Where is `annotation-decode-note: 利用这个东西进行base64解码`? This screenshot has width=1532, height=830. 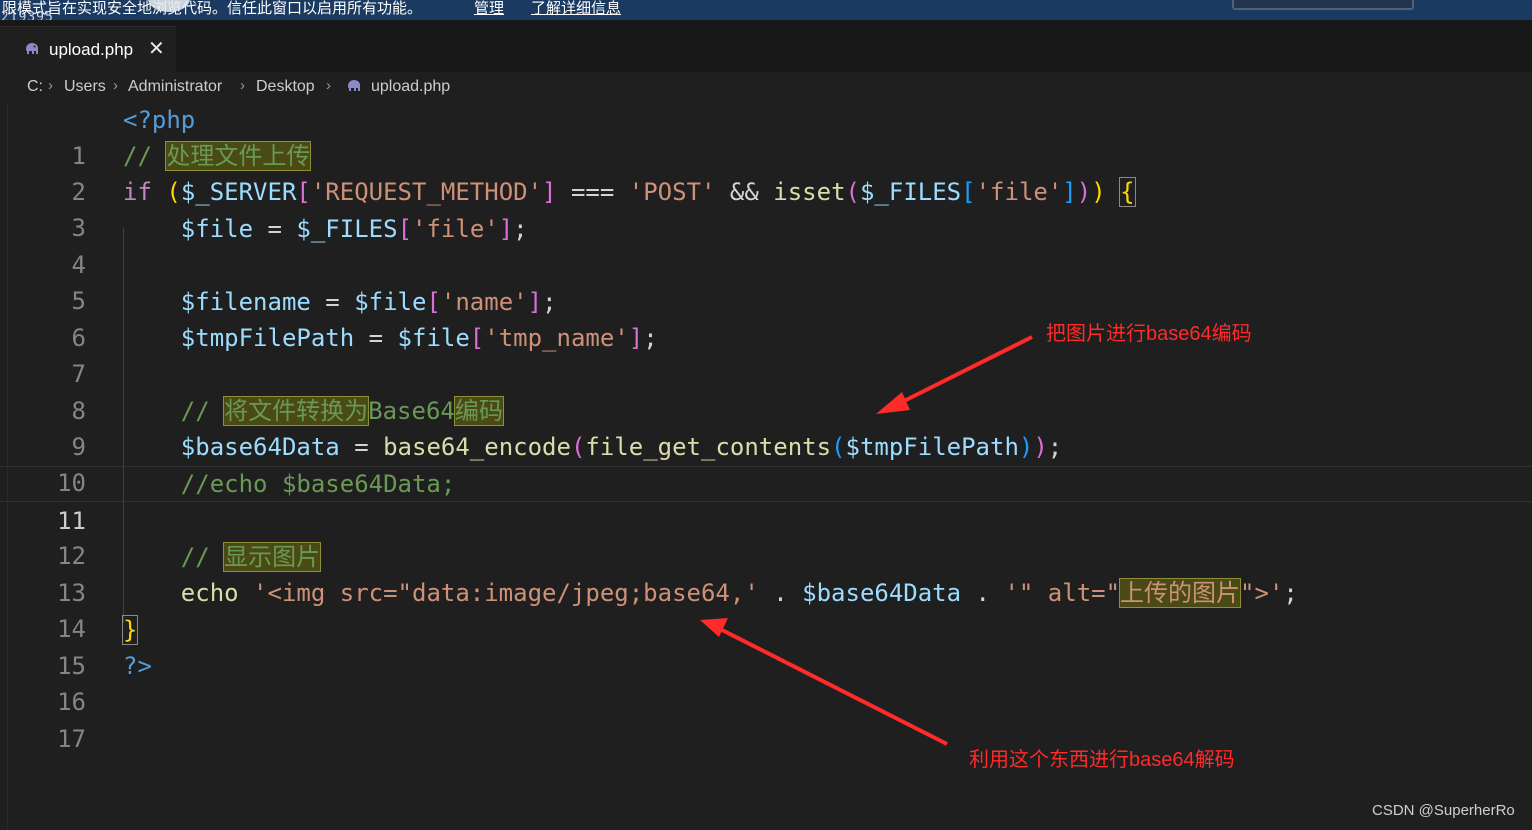
annotation-decode-note: 利用这个东西进行base64解码 is located at coordinates (1102, 760).